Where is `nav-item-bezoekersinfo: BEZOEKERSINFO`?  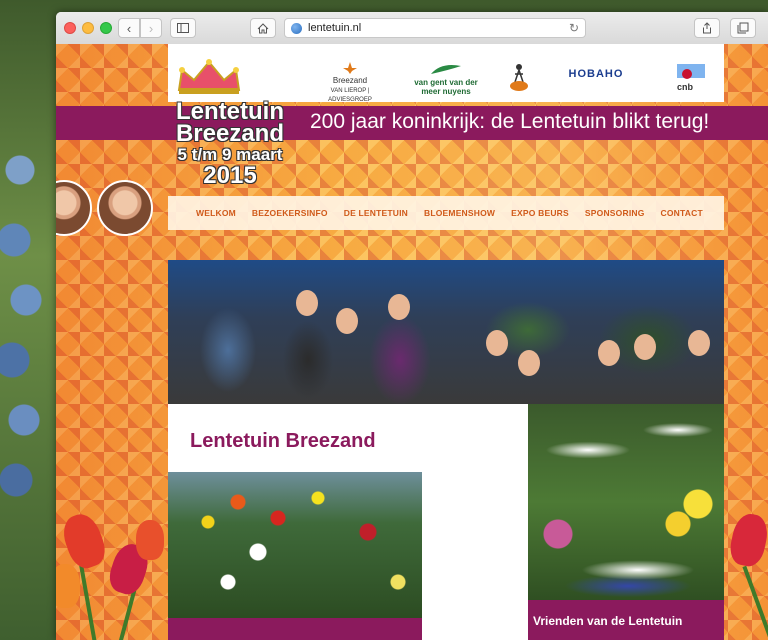 nav-item-bezoekersinfo: BEZOEKERSINFO is located at coordinates (290, 213).